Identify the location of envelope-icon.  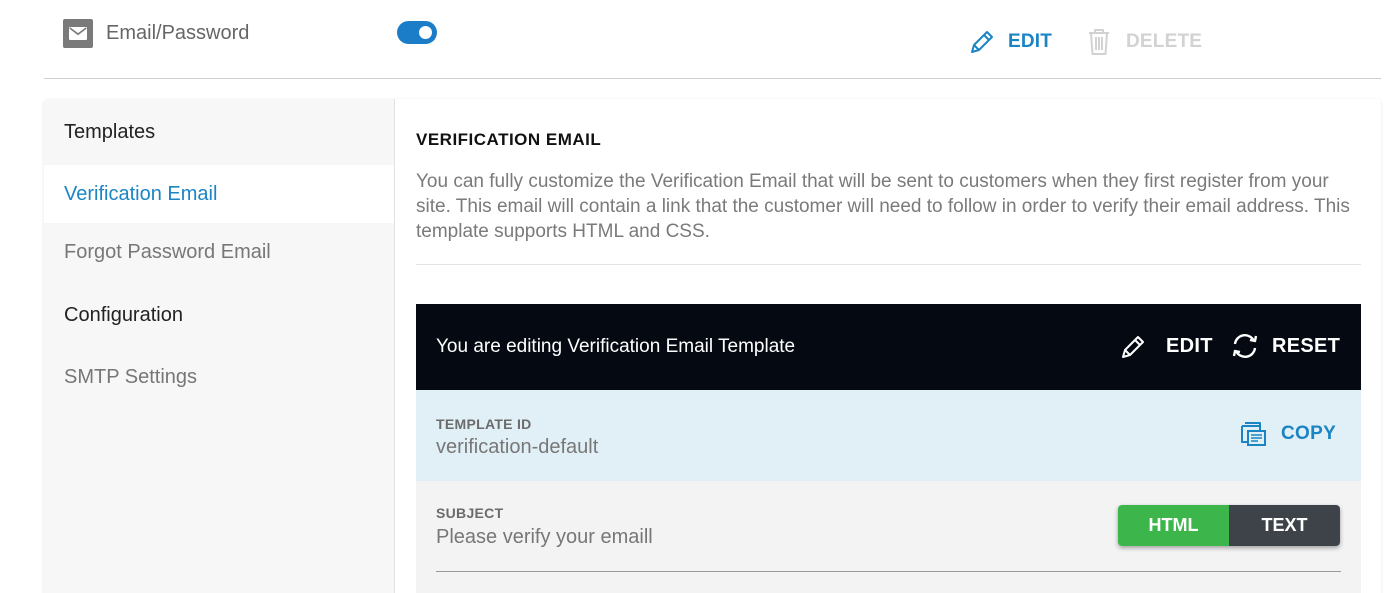
(78, 33).